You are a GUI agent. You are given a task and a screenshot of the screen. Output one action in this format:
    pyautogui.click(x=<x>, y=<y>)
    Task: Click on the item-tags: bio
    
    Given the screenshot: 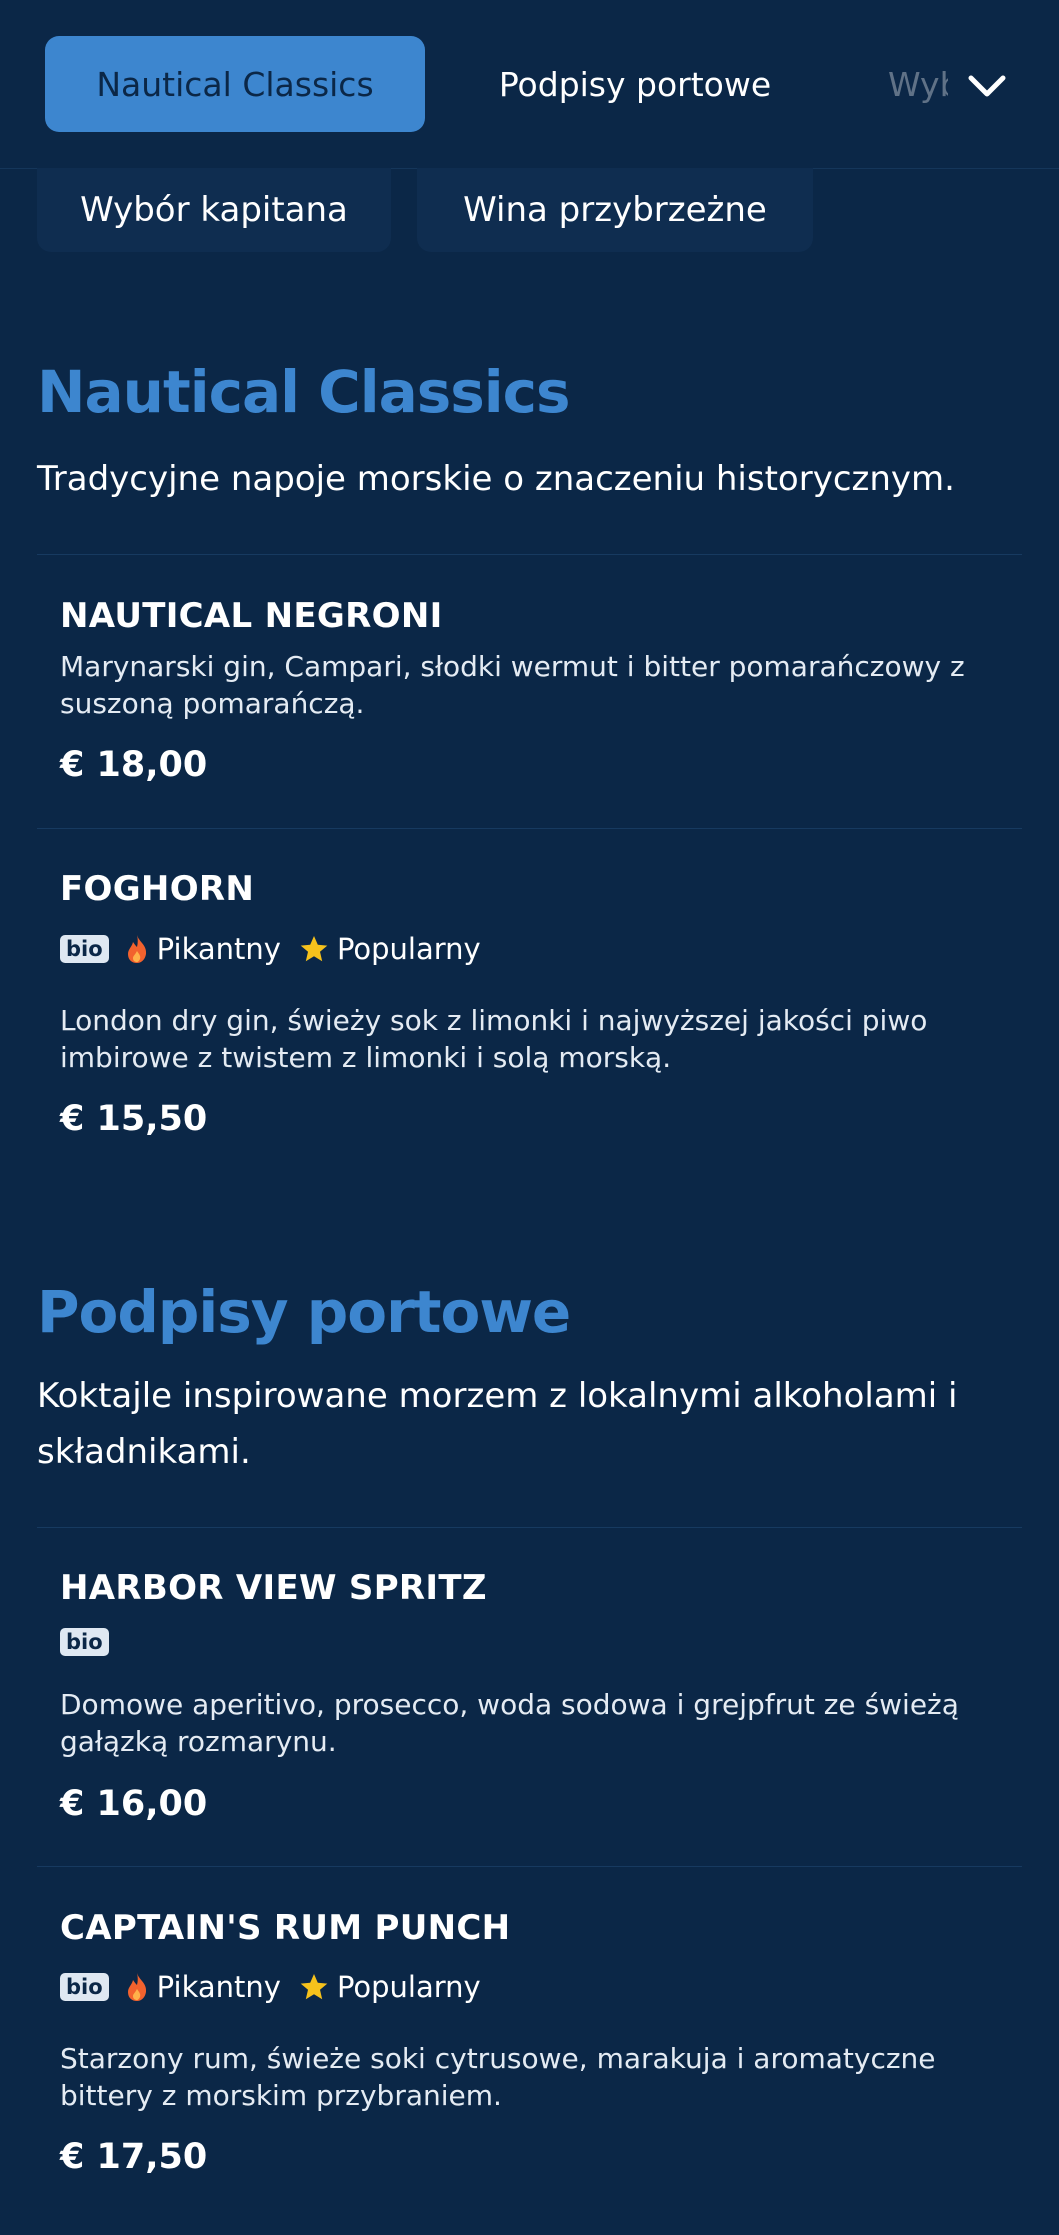 What is the action you would take?
    pyautogui.click(x=92, y=1642)
    